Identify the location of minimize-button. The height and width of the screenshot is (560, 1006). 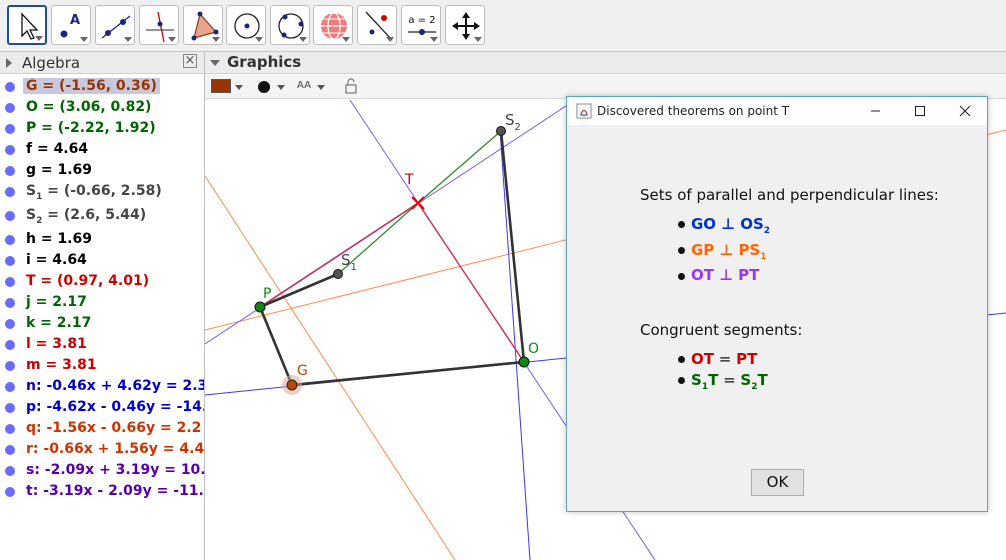
(875, 111).